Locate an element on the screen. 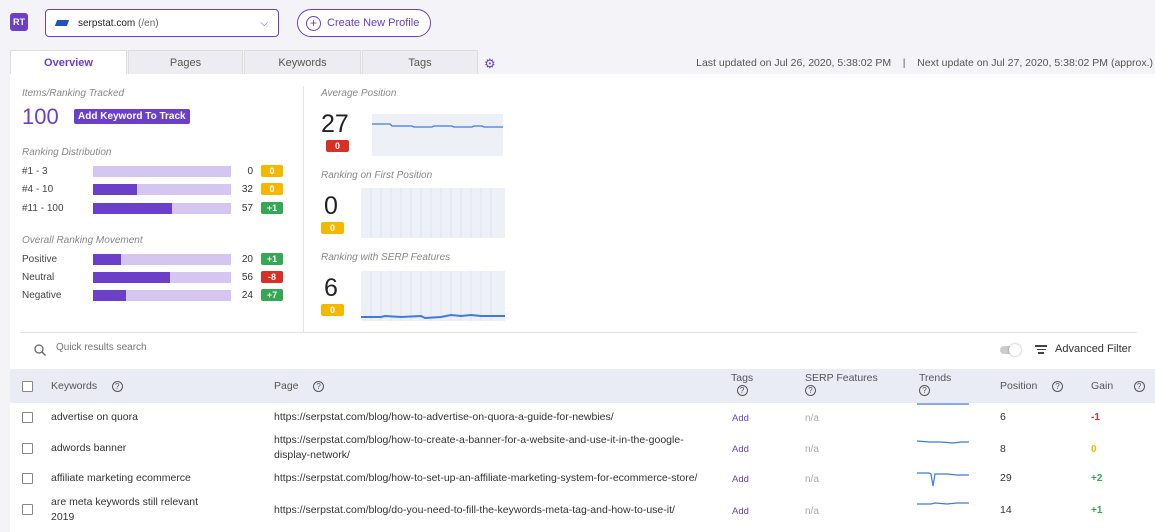  tags-column-header: Tags? is located at coordinates (742, 384).